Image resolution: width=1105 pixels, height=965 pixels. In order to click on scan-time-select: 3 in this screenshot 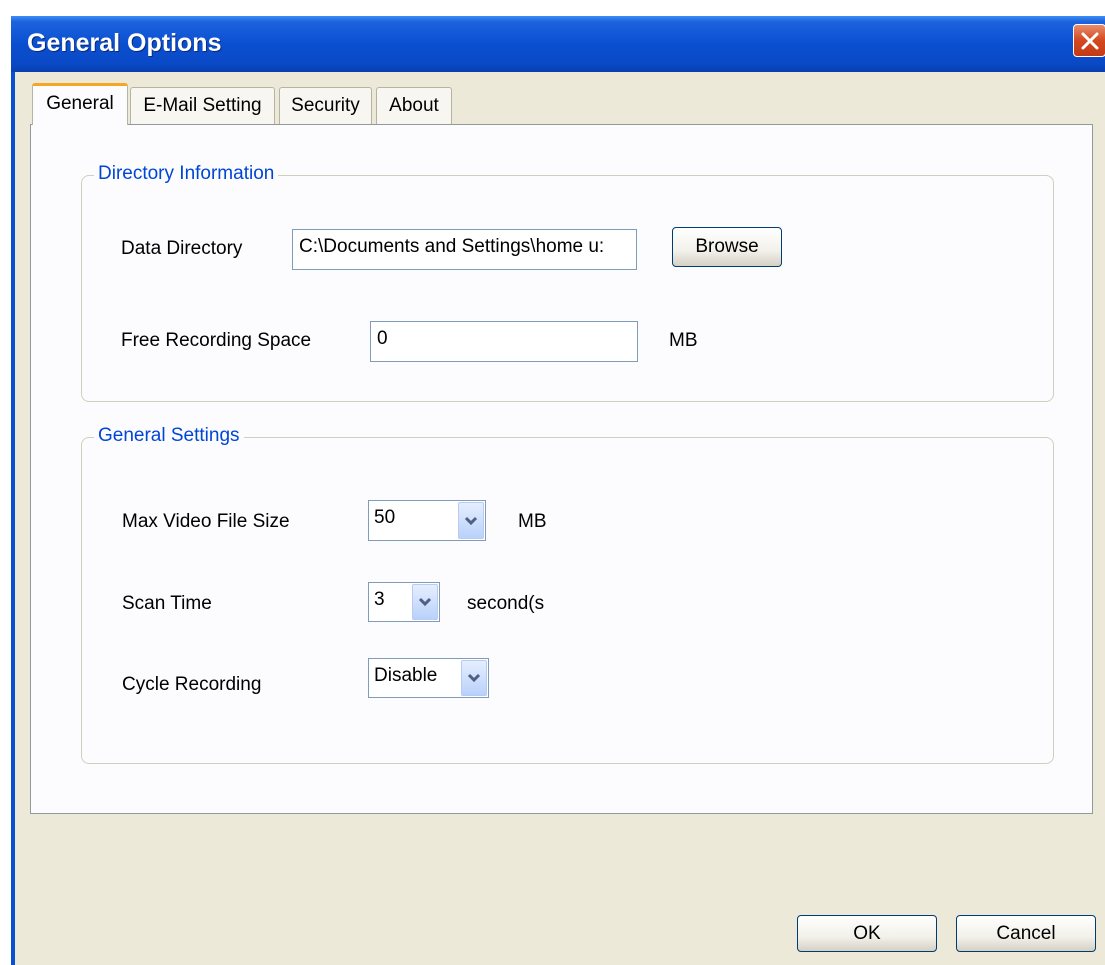, I will do `click(404, 602)`.